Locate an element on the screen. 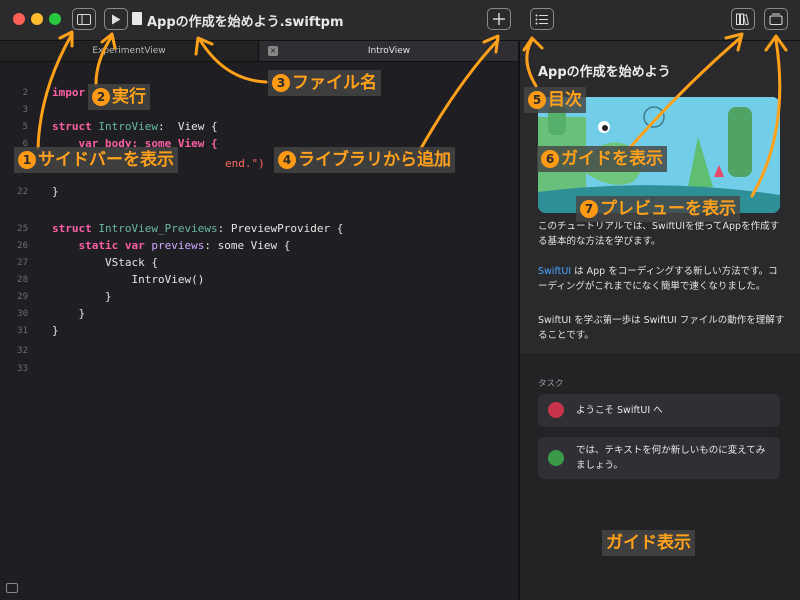  task-text: ようこそ SwiftUI へ is located at coordinates (619, 410).